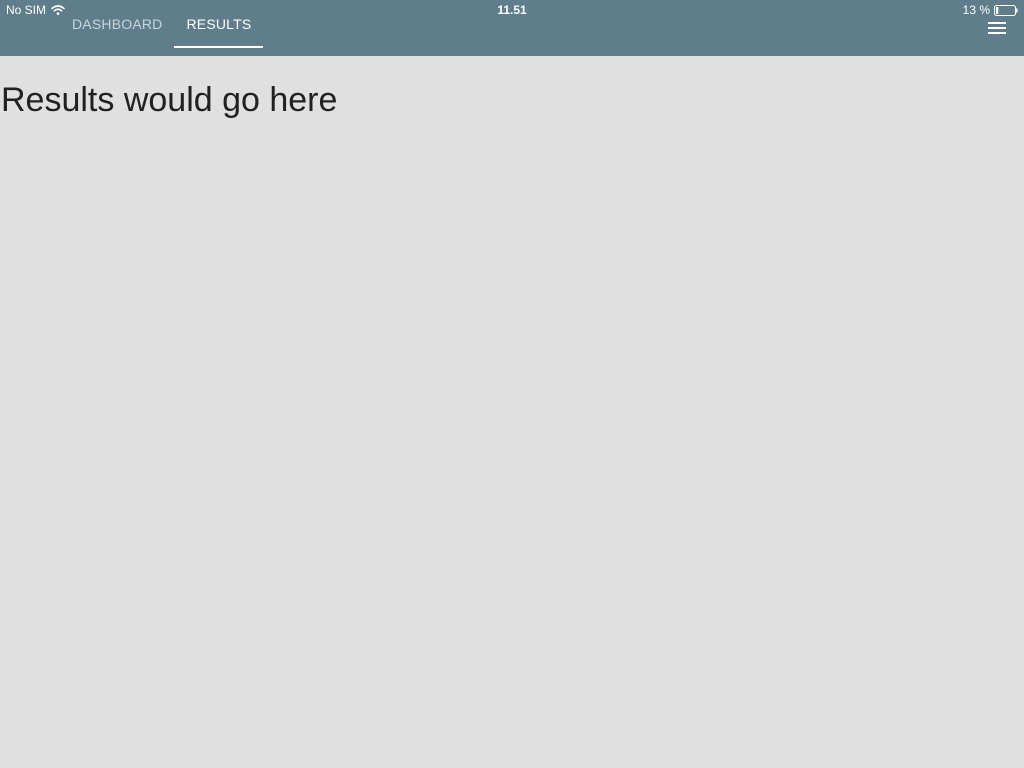 The height and width of the screenshot is (768, 1024). Describe the element at coordinates (512, 28) in the screenshot. I see `top-app-bar: No SIM 11.51 13 % DASHBOARD RESULTS` at that location.